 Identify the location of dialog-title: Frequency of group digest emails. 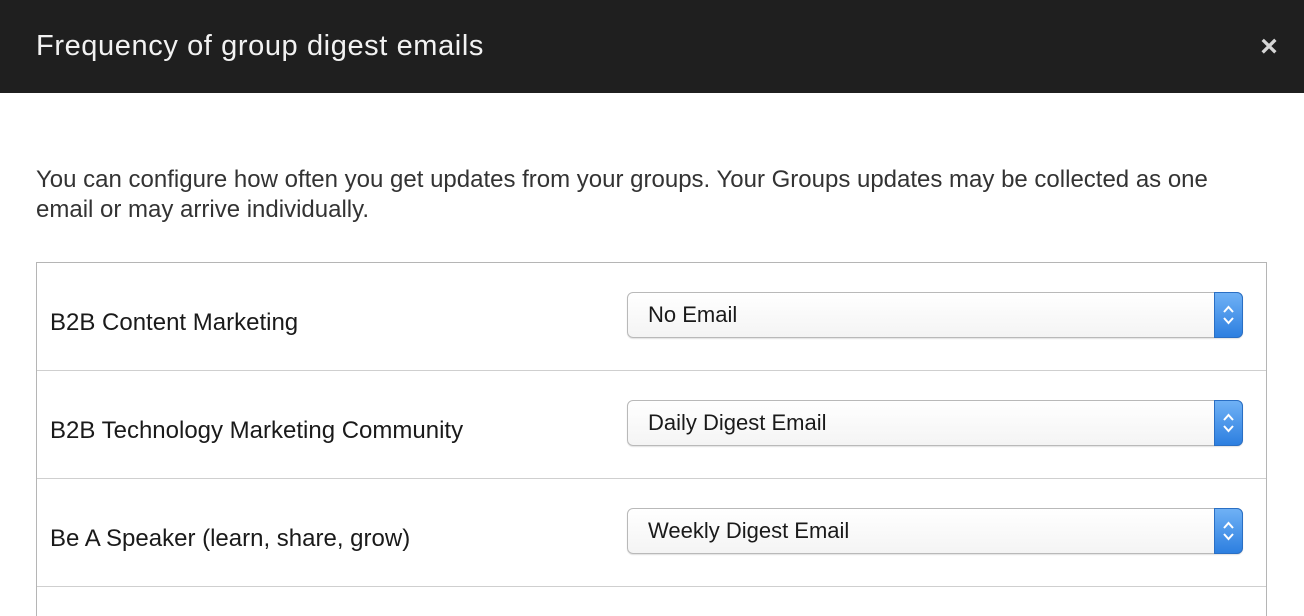
(260, 46).